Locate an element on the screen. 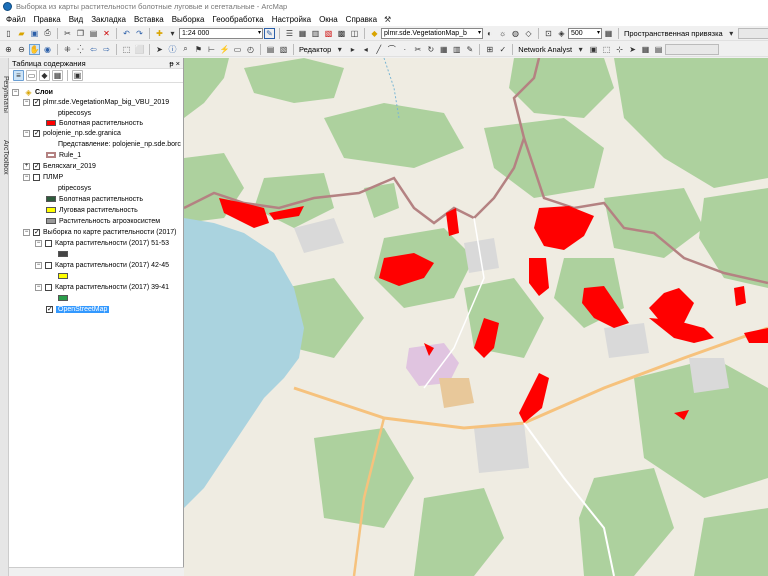  contrast-icon: ◐ is located at coordinates (489, 33).